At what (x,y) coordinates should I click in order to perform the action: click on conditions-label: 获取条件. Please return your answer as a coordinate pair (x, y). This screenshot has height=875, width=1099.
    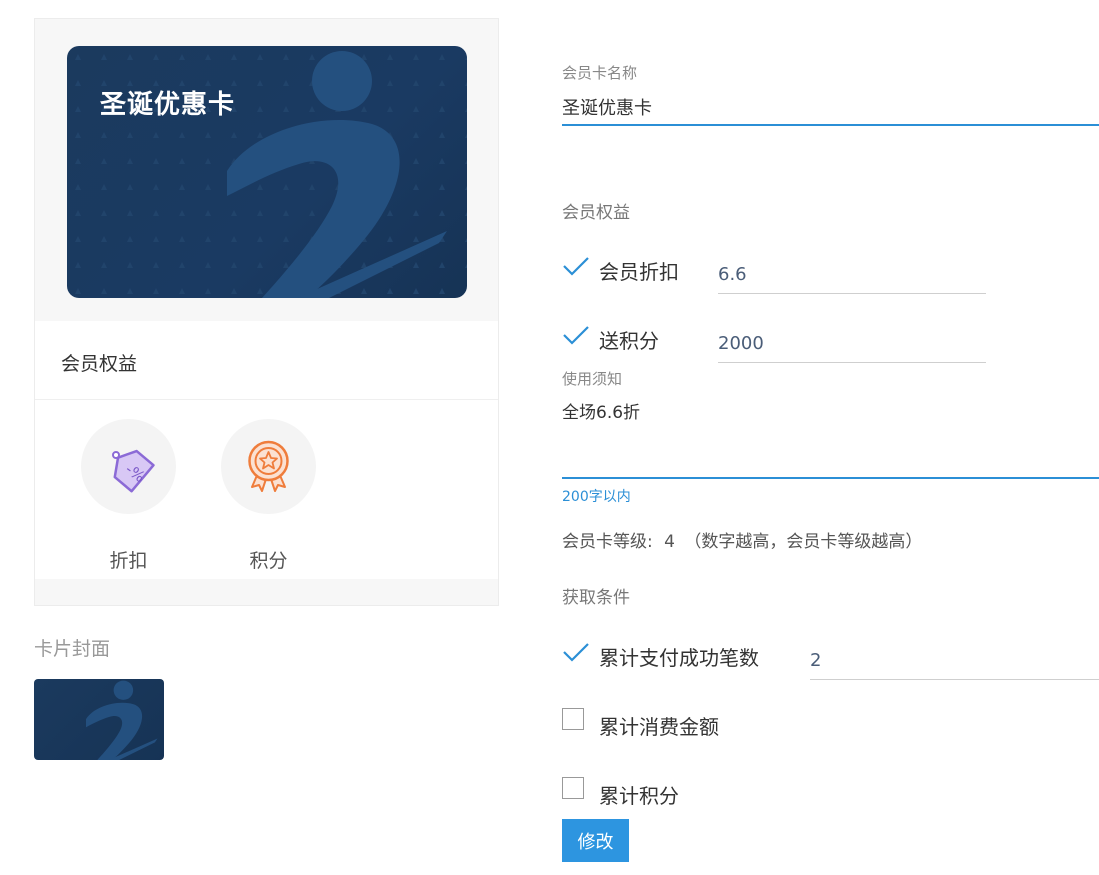
    Looking at the image, I should click on (596, 598).